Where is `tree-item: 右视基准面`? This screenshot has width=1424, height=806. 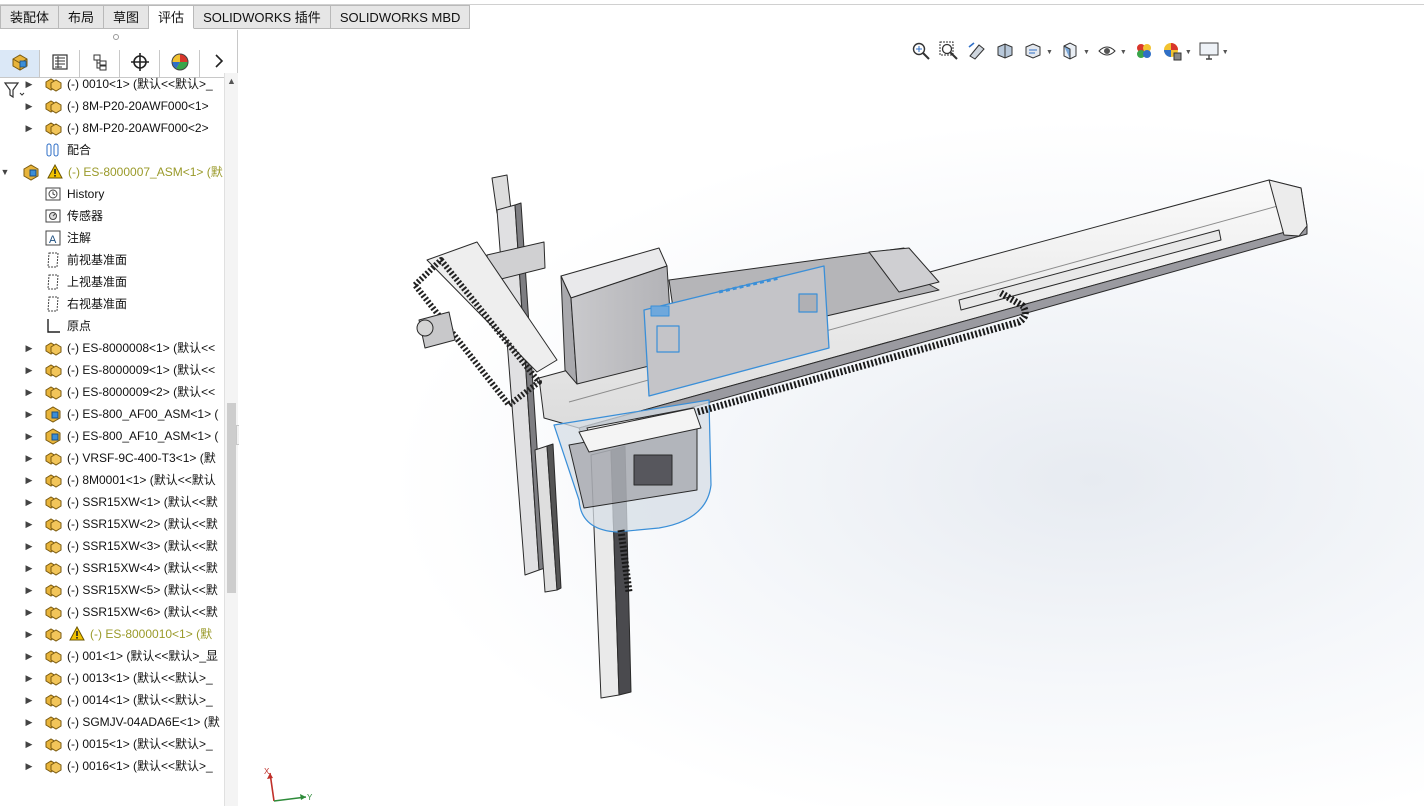
tree-item: 右视基准面 is located at coordinates (112, 304).